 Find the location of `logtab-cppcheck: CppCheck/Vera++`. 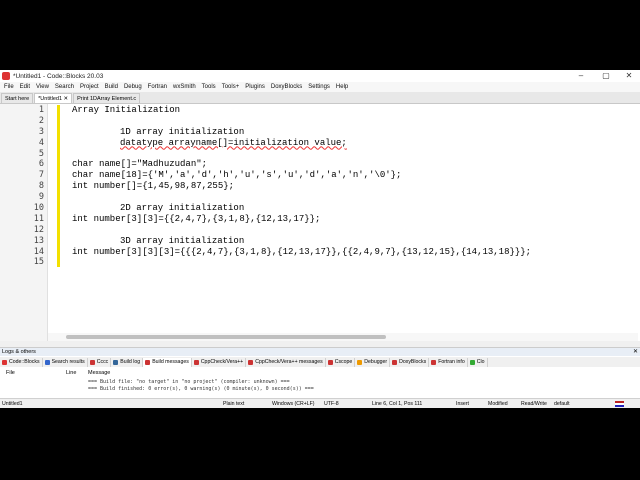

logtab-cppcheck: CppCheck/Vera++ is located at coordinates (219, 362).